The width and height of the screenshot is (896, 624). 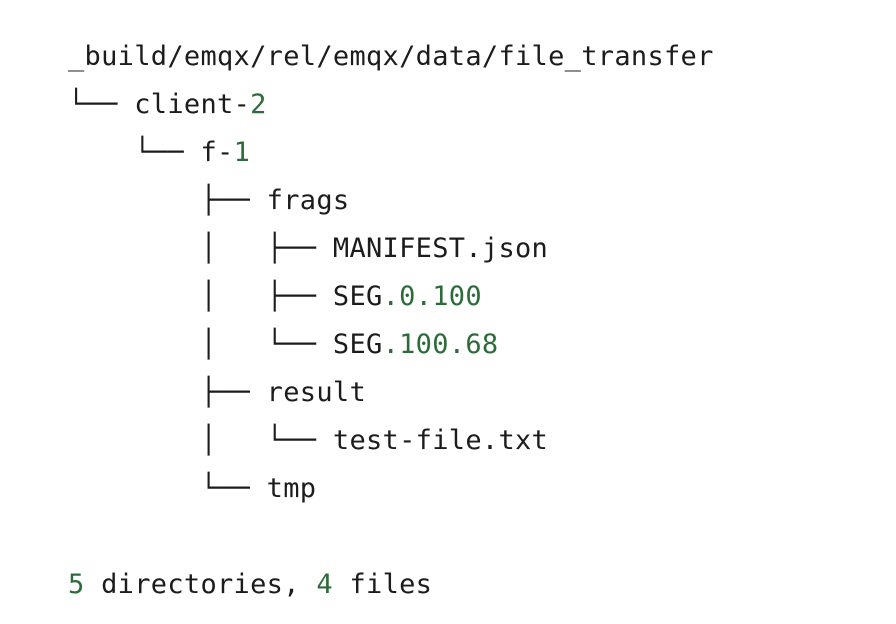 I want to click on tree-entry-seg-100: │ └── SEG.100.68, so click(x=391, y=345).